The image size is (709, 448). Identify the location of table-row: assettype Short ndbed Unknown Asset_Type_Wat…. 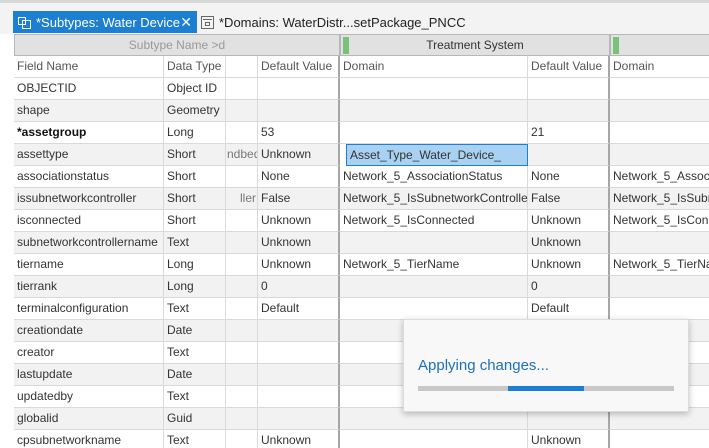
(361, 155).